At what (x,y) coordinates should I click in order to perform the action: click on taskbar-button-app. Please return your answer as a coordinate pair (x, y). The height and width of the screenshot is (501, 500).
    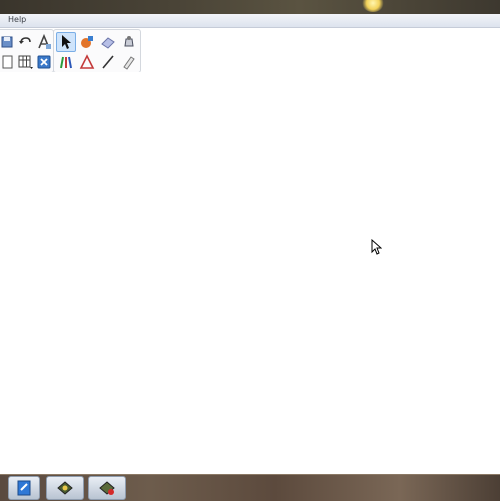
    Looking at the image, I should click on (65, 488).